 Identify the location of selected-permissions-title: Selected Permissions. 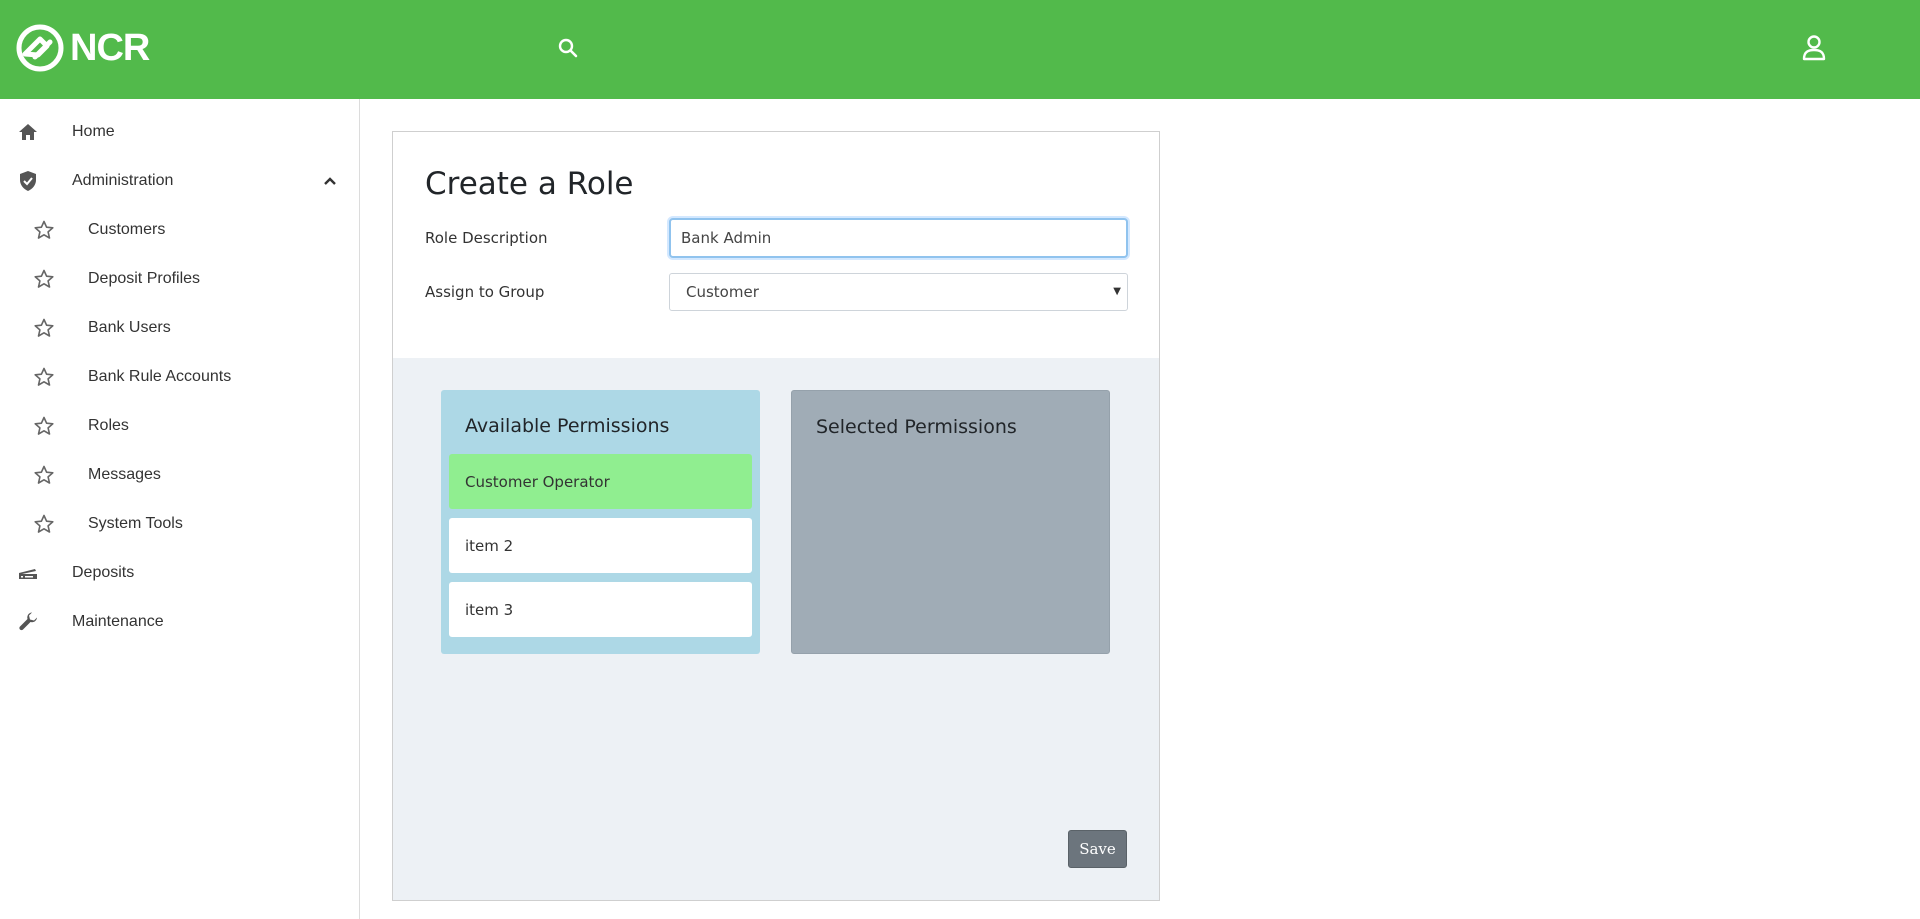
(916, 427).